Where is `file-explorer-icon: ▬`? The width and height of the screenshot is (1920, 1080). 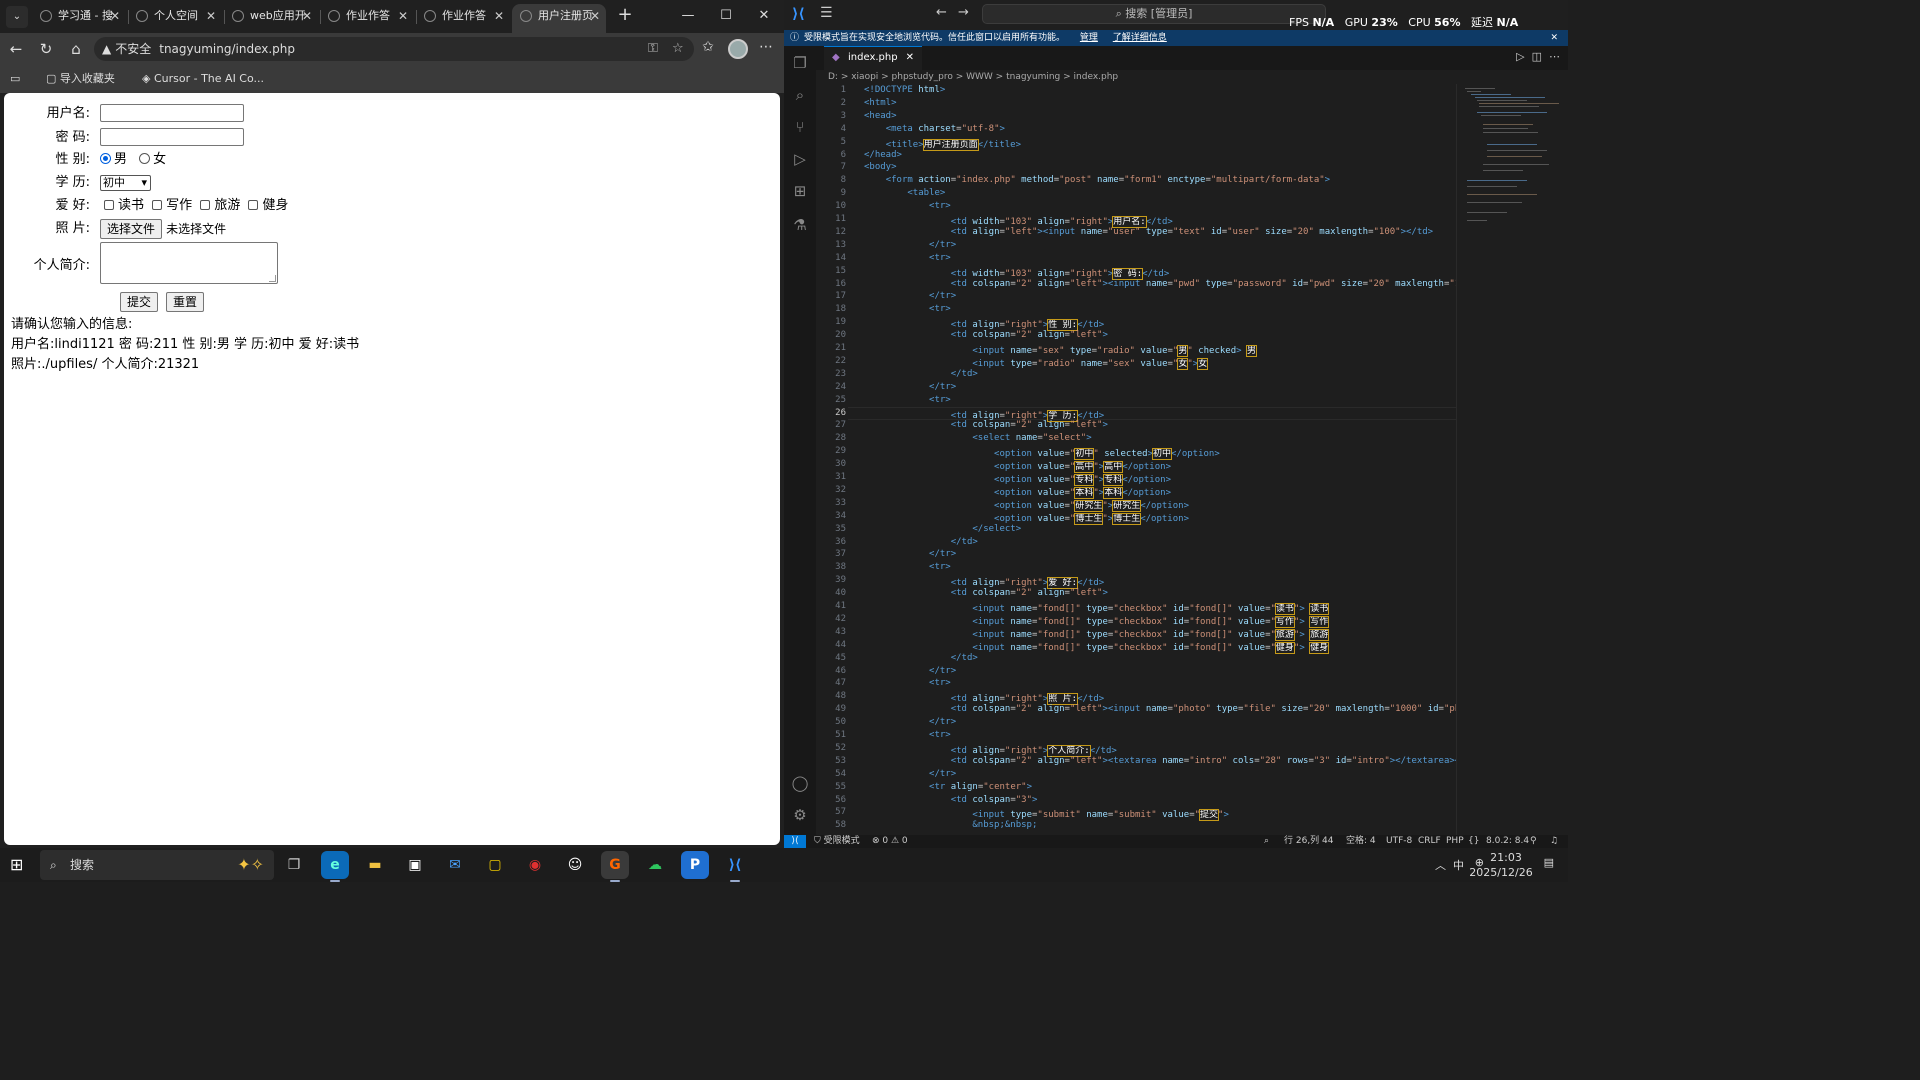
file-explorer-icon: ▬ is located at coordinates (375, 865).